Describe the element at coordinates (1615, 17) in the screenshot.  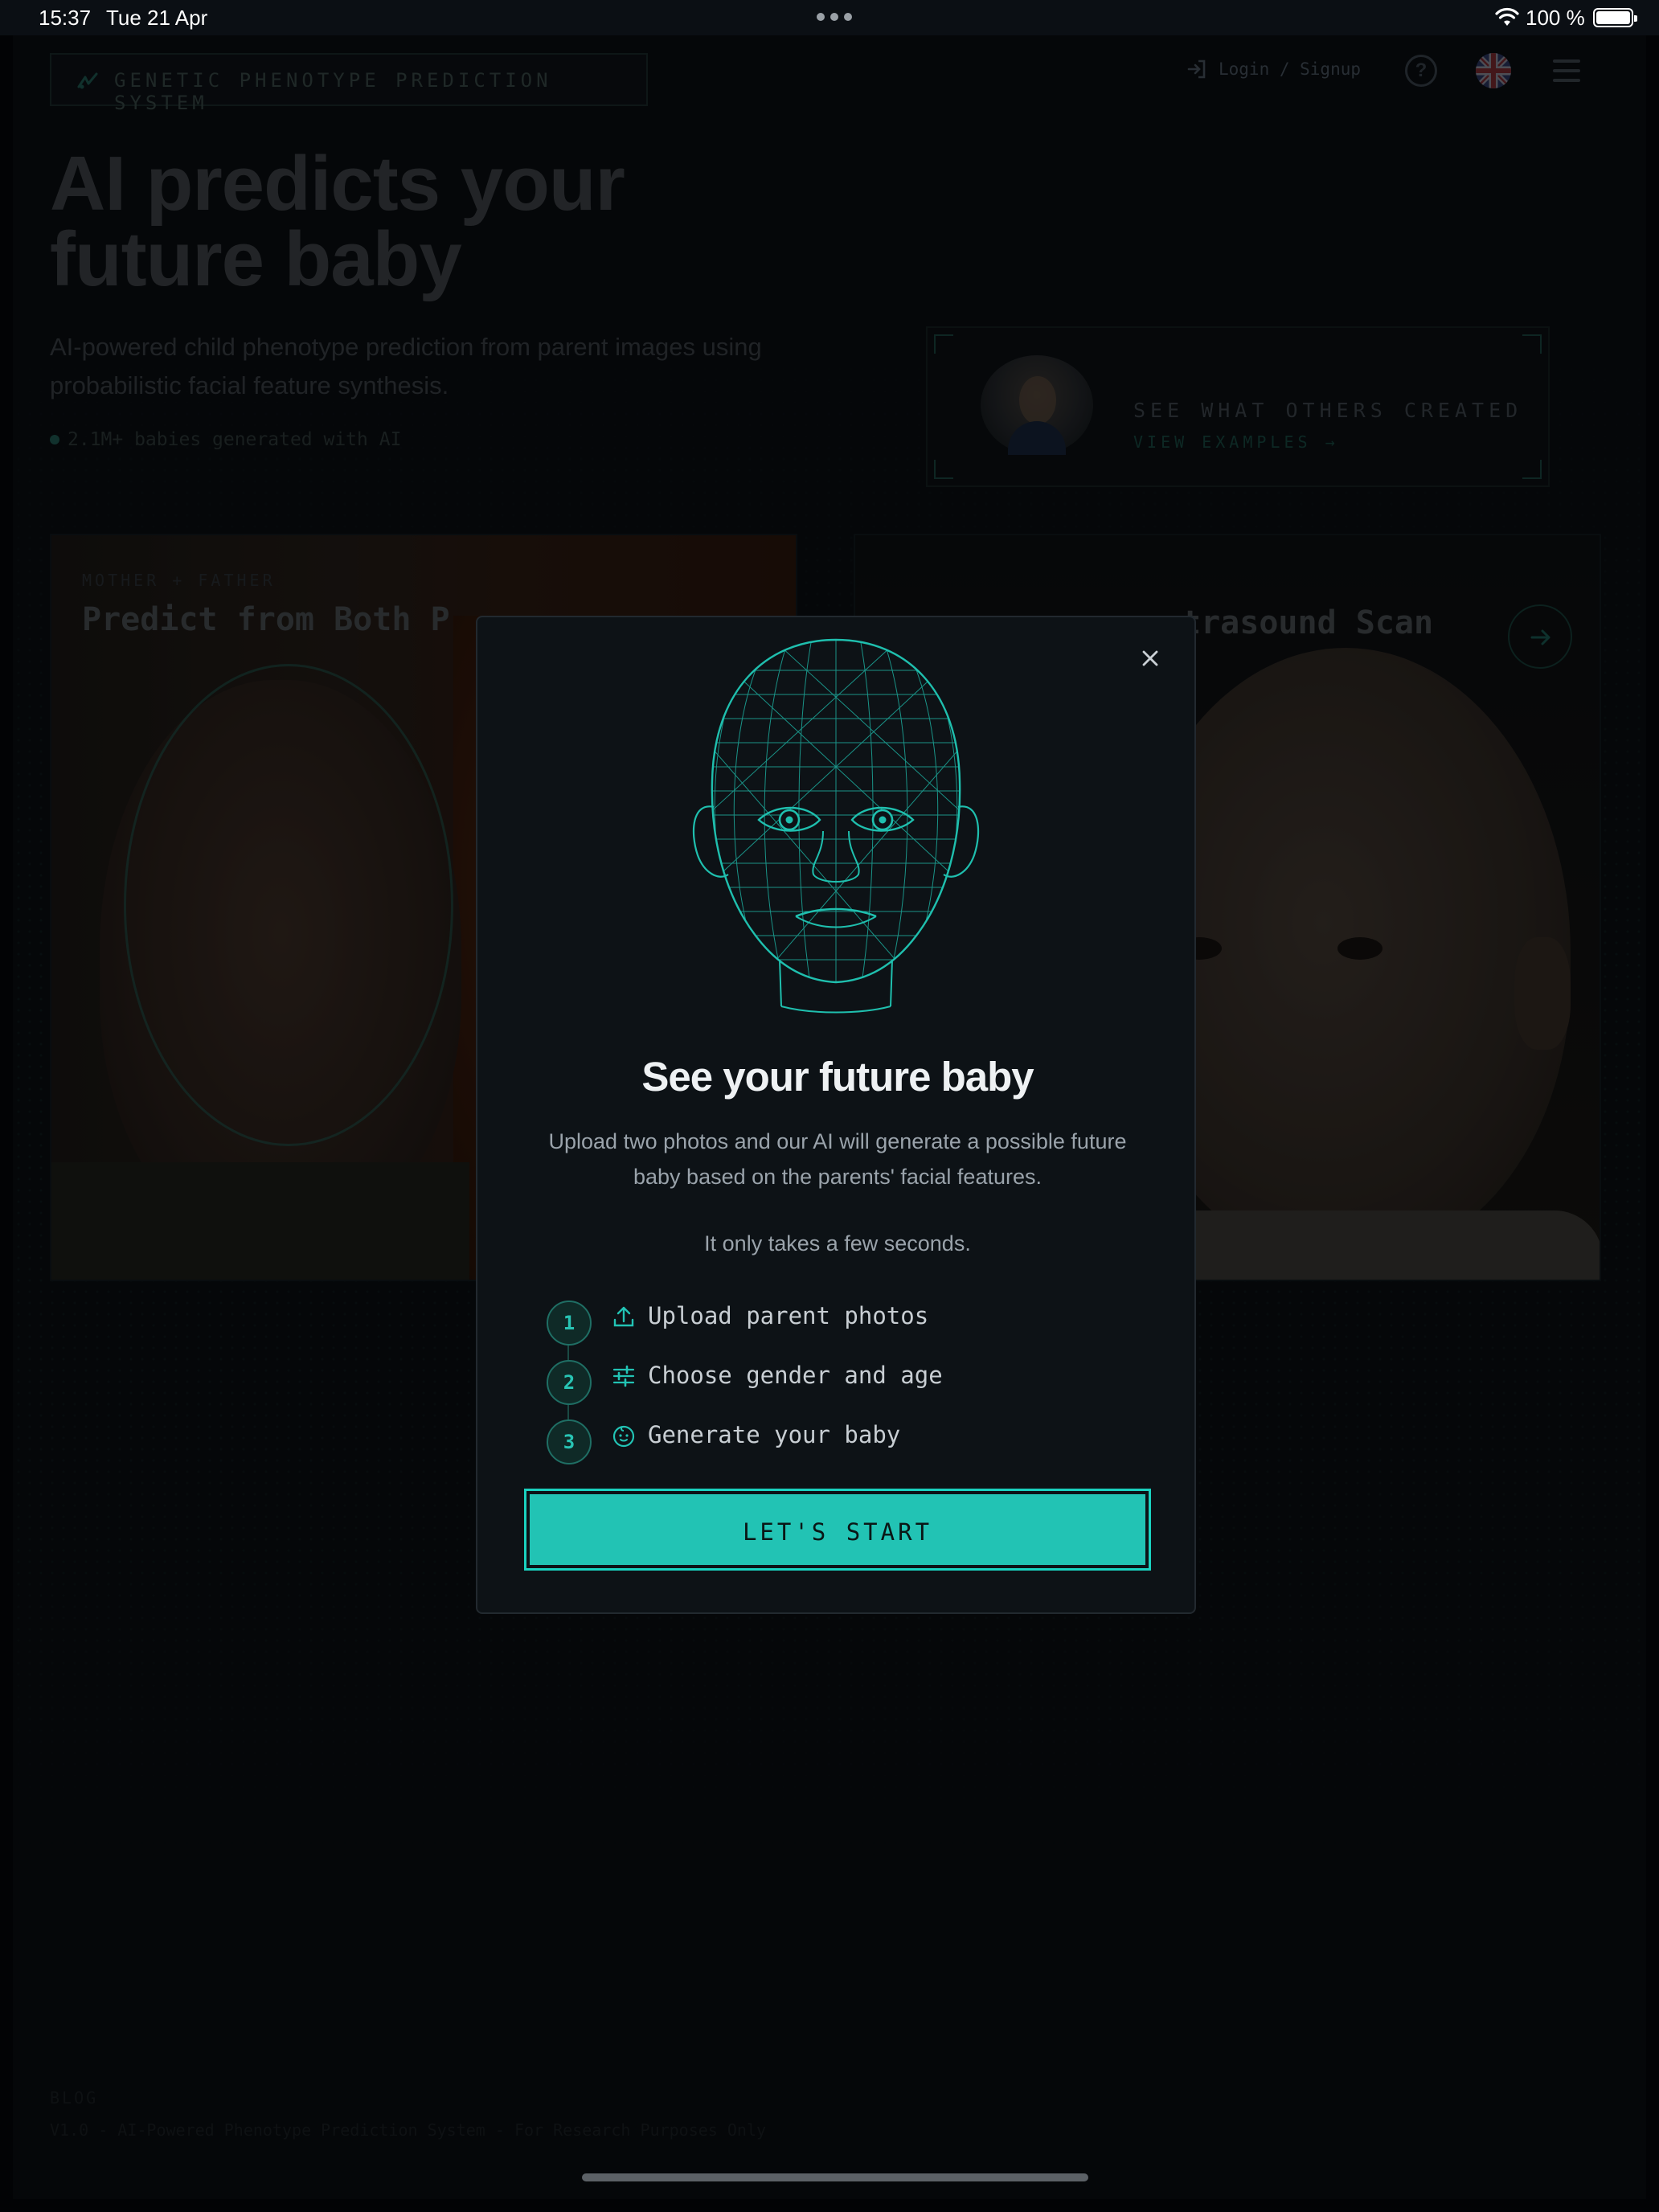
I see `battery-icon` at that location.